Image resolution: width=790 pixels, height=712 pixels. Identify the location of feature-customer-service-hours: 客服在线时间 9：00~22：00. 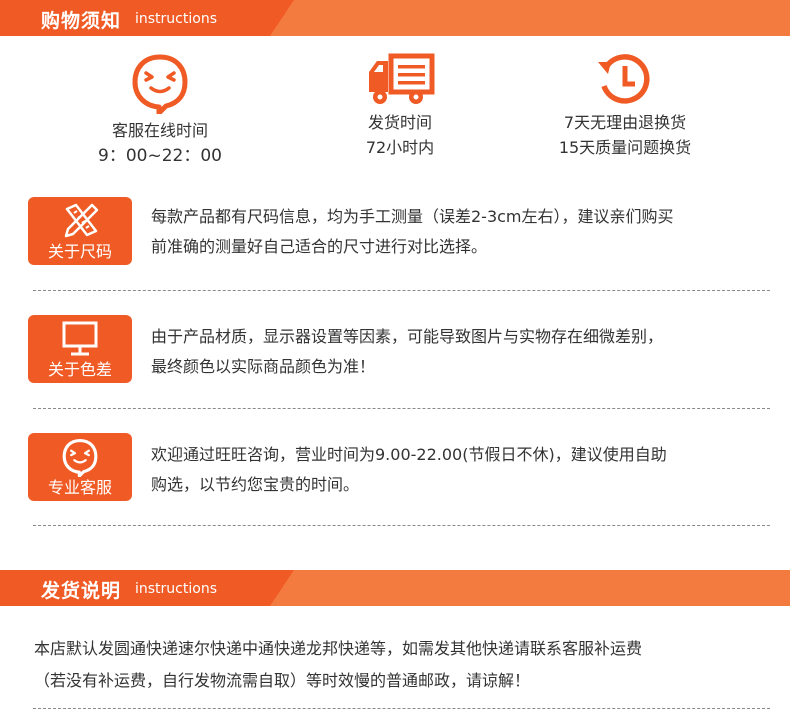
(160, 109).